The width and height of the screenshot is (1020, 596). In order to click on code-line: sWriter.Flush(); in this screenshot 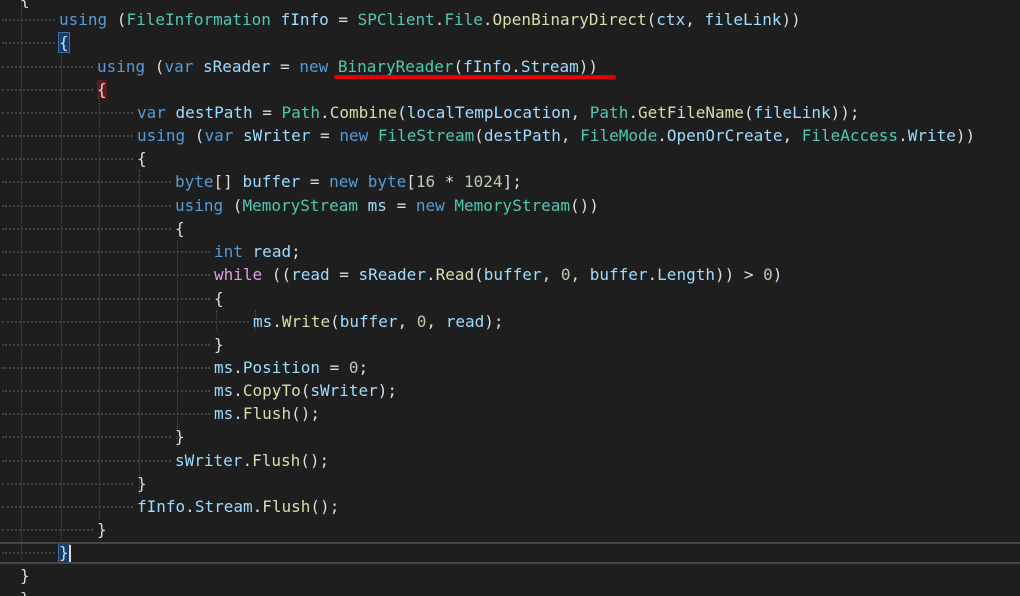, I will do `click(252, 460)`.